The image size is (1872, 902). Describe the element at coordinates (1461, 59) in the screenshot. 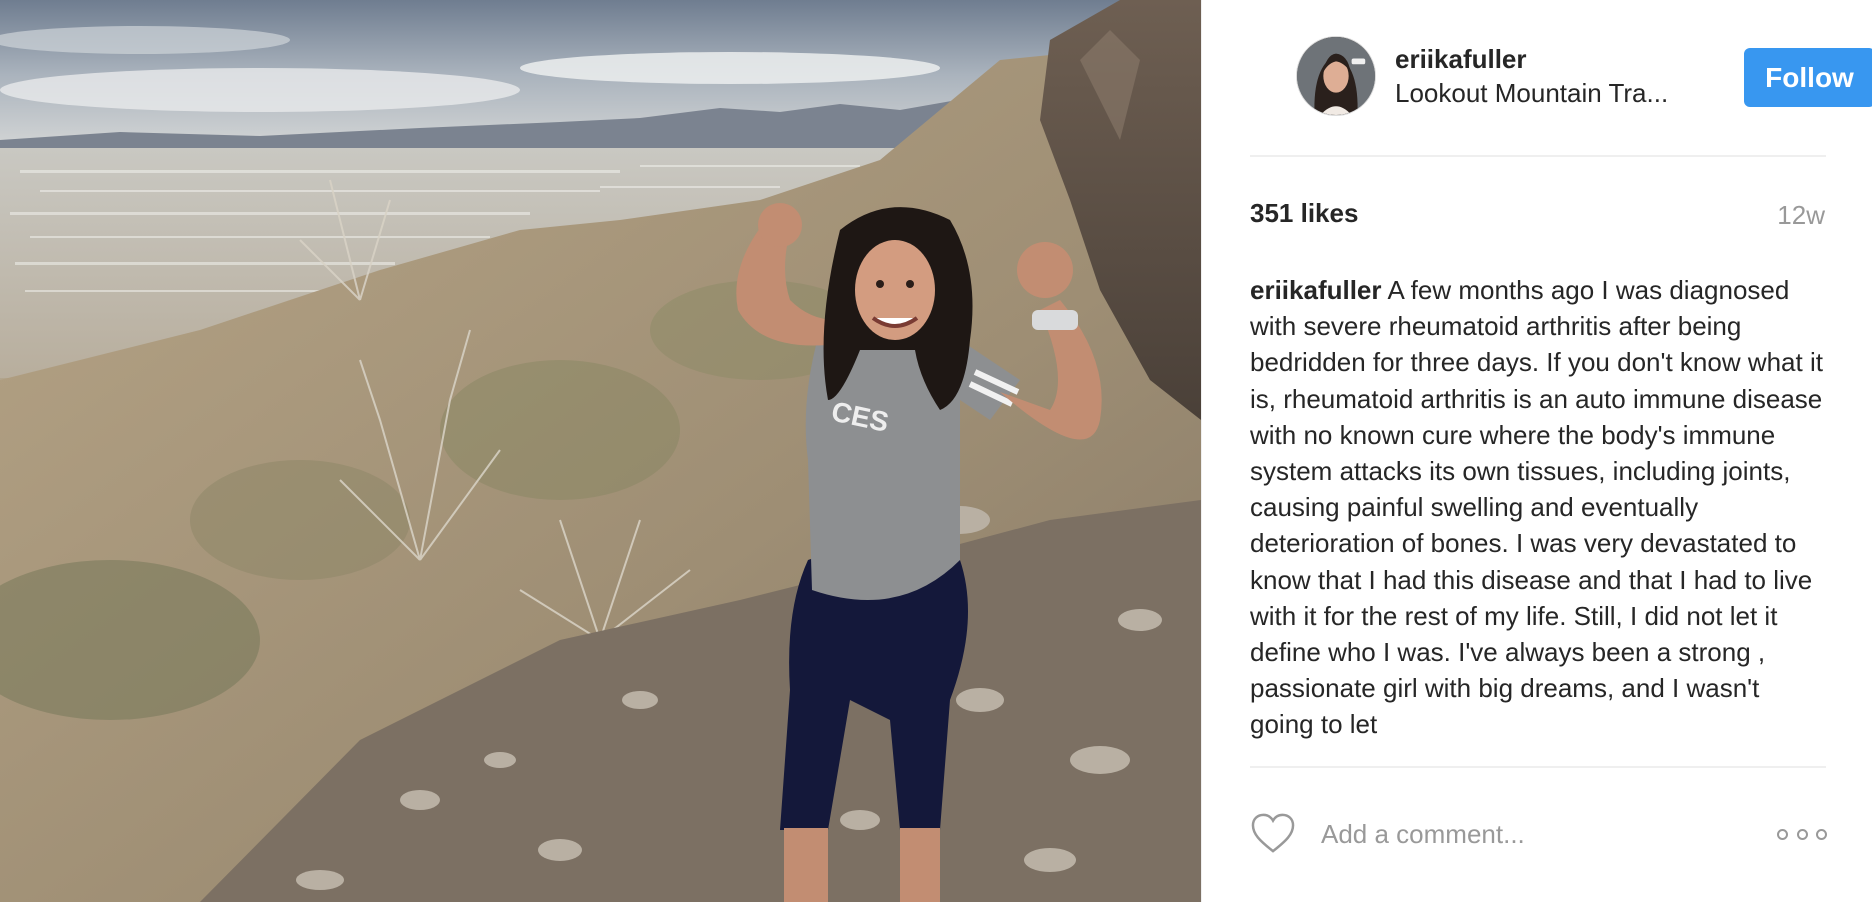

I see `username-link: eriikafuller` at that location.